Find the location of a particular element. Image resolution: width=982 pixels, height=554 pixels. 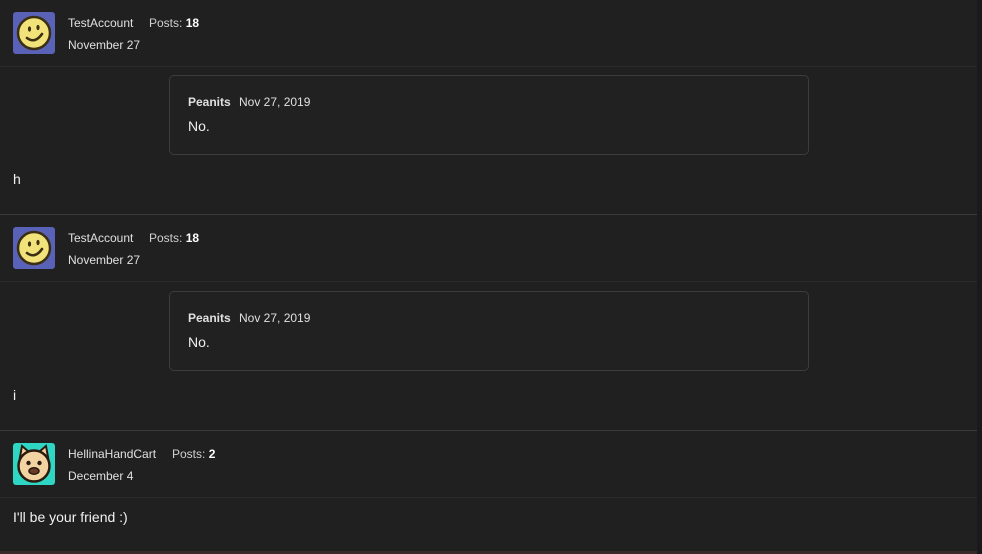

author-name: HellinaHandCart is located at coordinates (112, 454).